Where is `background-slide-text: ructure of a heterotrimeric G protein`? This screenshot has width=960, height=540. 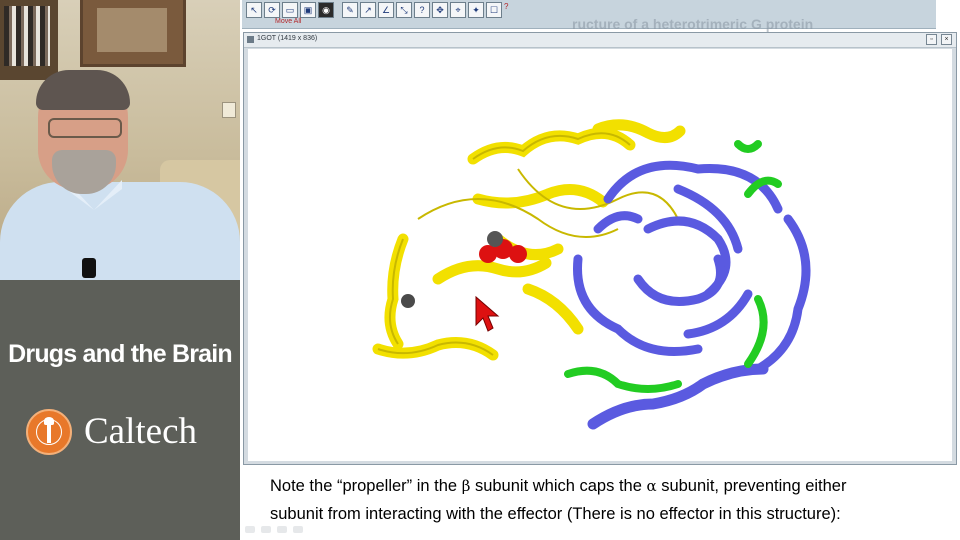 background-slide-text: ructure of a heterotrimeric G protein is located at coordinates (693, 24).